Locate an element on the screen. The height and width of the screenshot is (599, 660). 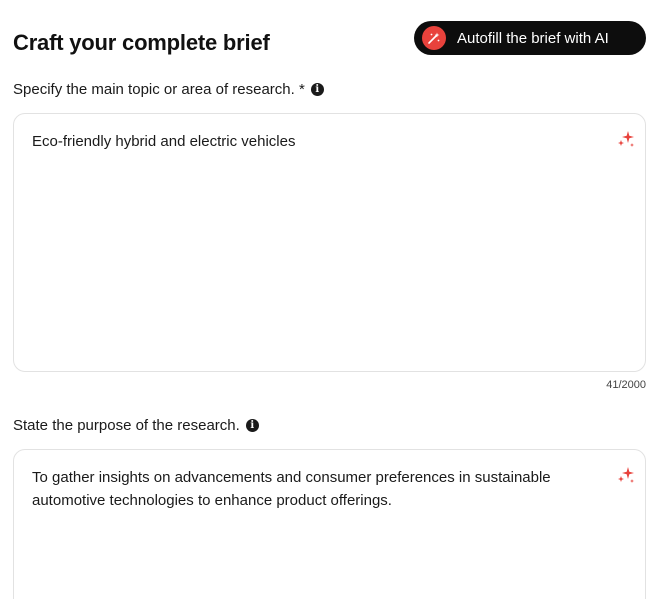
autofill-ai-button: Autofill the brief with AI is located at coordinates (530, 38).